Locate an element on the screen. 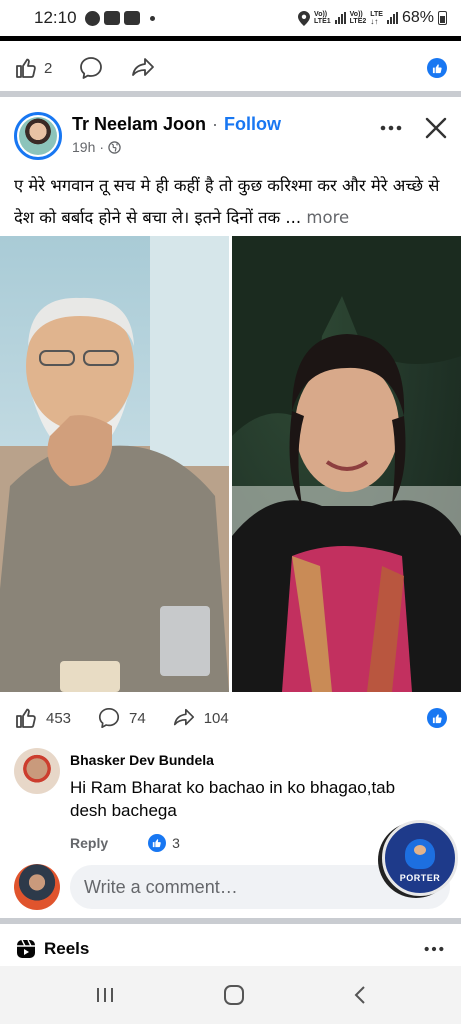 The image size is (461, 1024). post-header: Tr Neelam Joon · Follow 19h · is located at coordinates (230, 136).